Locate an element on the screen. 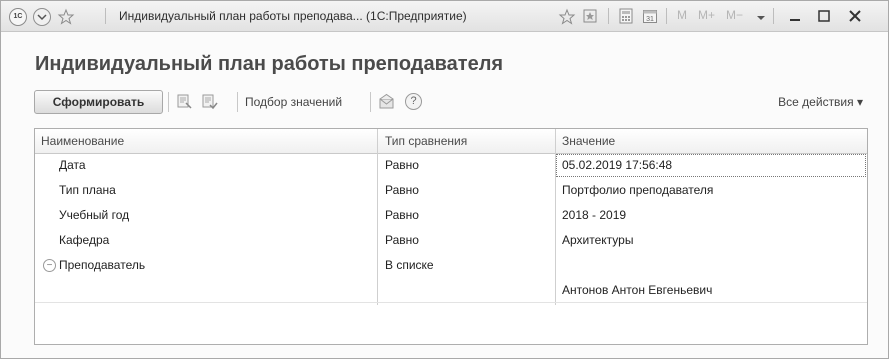 This screenshot has width=889, height=359. maximize-icon is located at coordinates (824, 16).